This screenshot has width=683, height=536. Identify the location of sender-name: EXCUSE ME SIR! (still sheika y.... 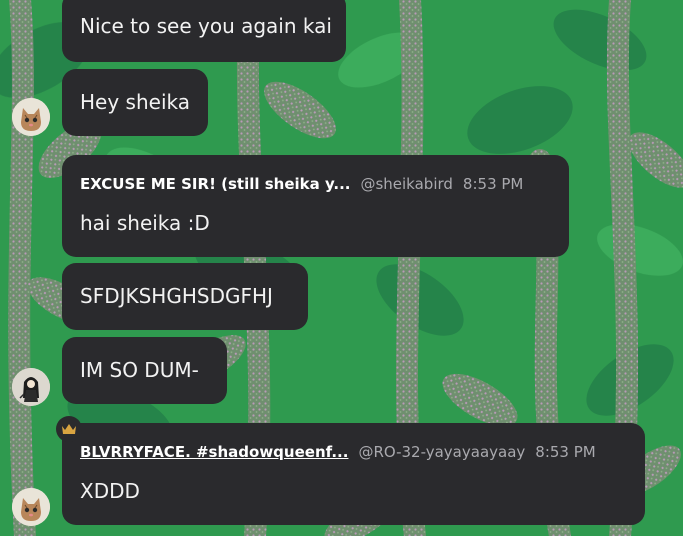
(215, 184).